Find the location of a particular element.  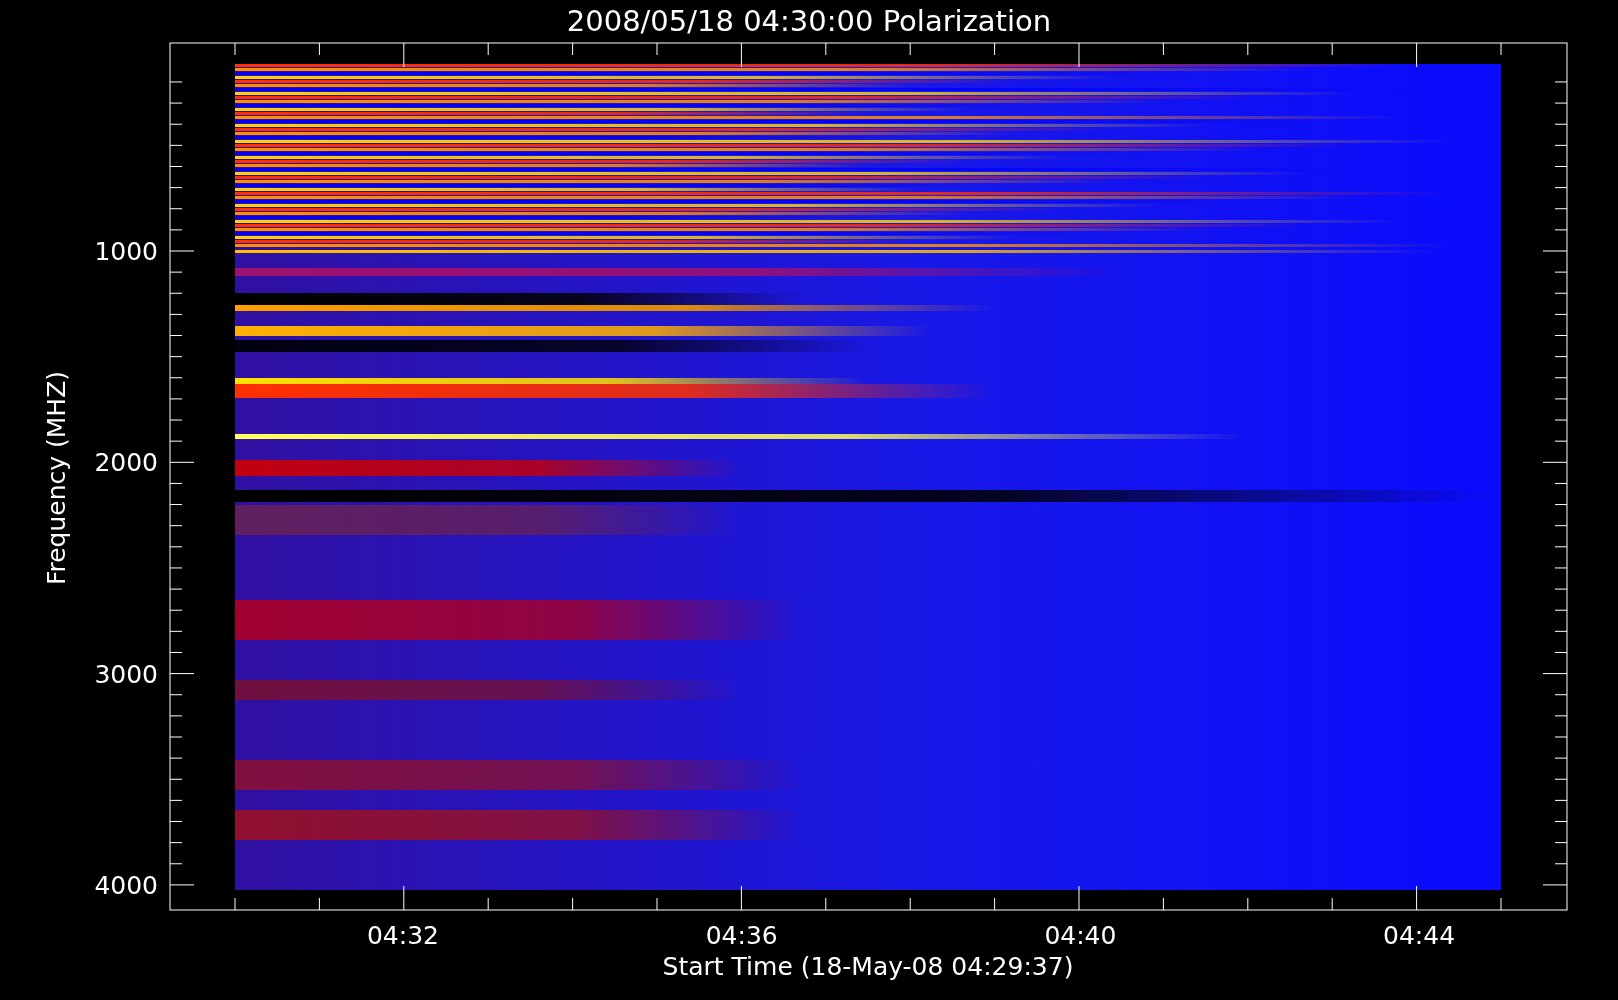

y-tick-label: 3000 is located at coordinates (126, 674).